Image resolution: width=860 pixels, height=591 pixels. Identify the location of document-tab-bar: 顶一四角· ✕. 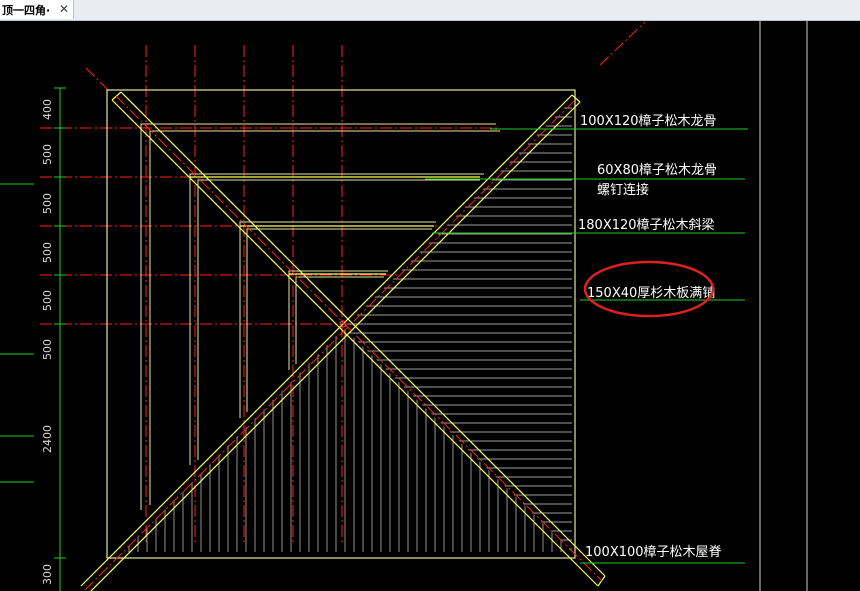
(430, 10).